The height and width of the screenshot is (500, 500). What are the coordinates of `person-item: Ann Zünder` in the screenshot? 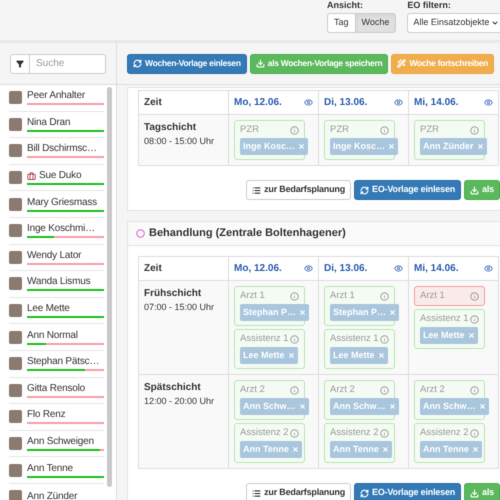 It's located at (56, 492).